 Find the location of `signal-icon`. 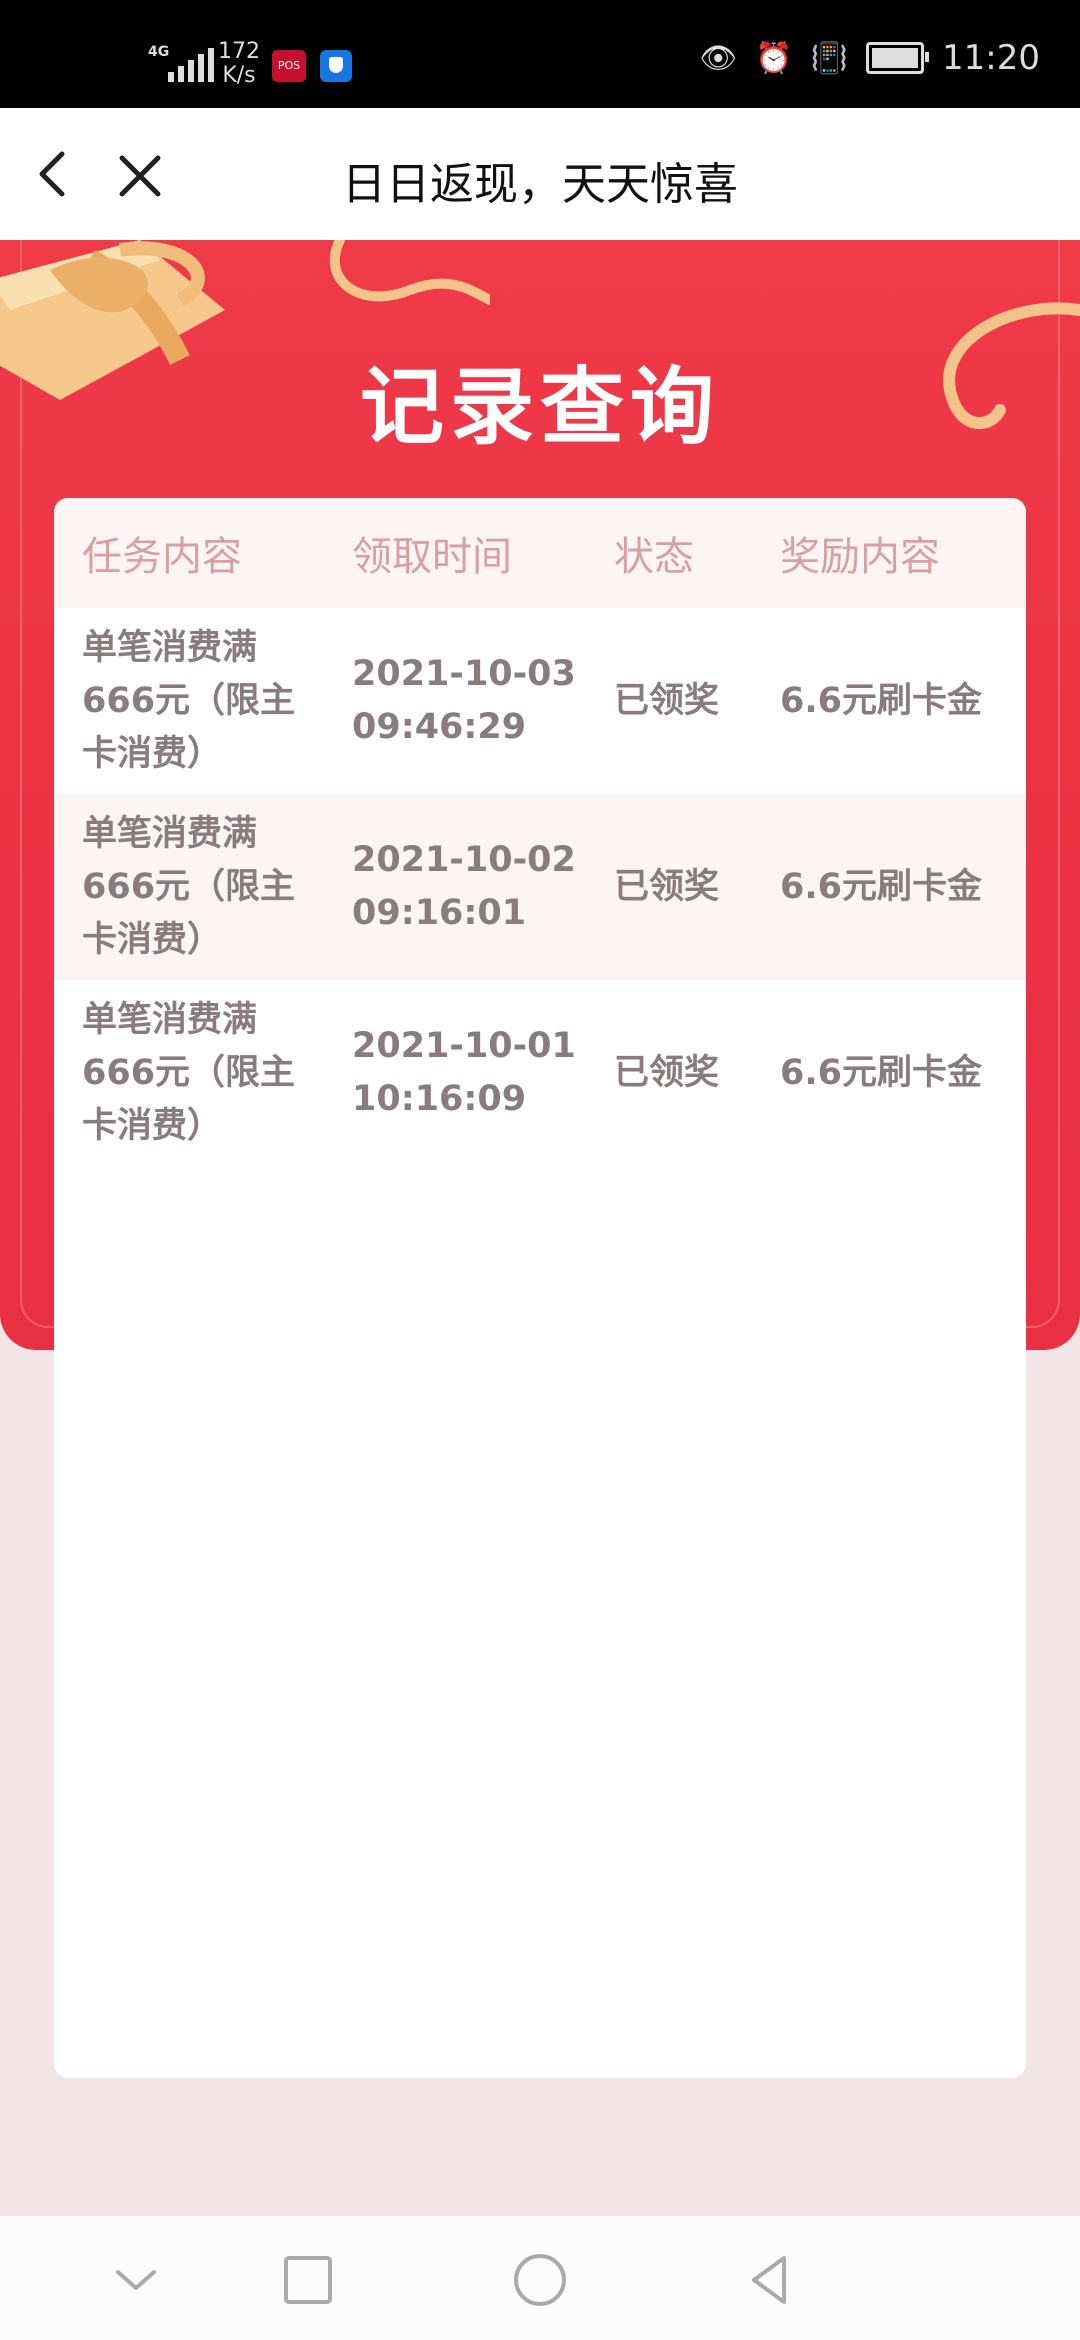

signal-icon is located at coordinates (191, 65).